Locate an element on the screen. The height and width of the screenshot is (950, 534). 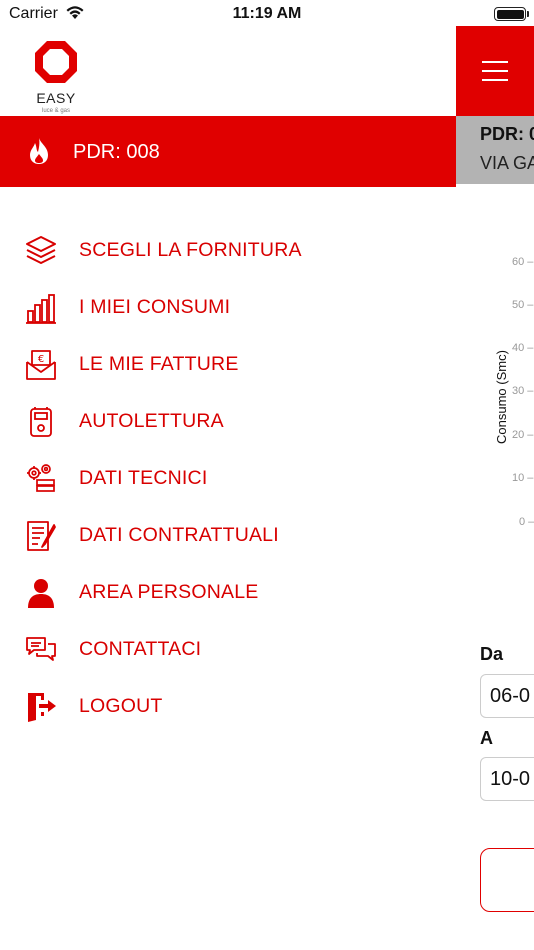
battery-tip is located at coordinates (528, 14).